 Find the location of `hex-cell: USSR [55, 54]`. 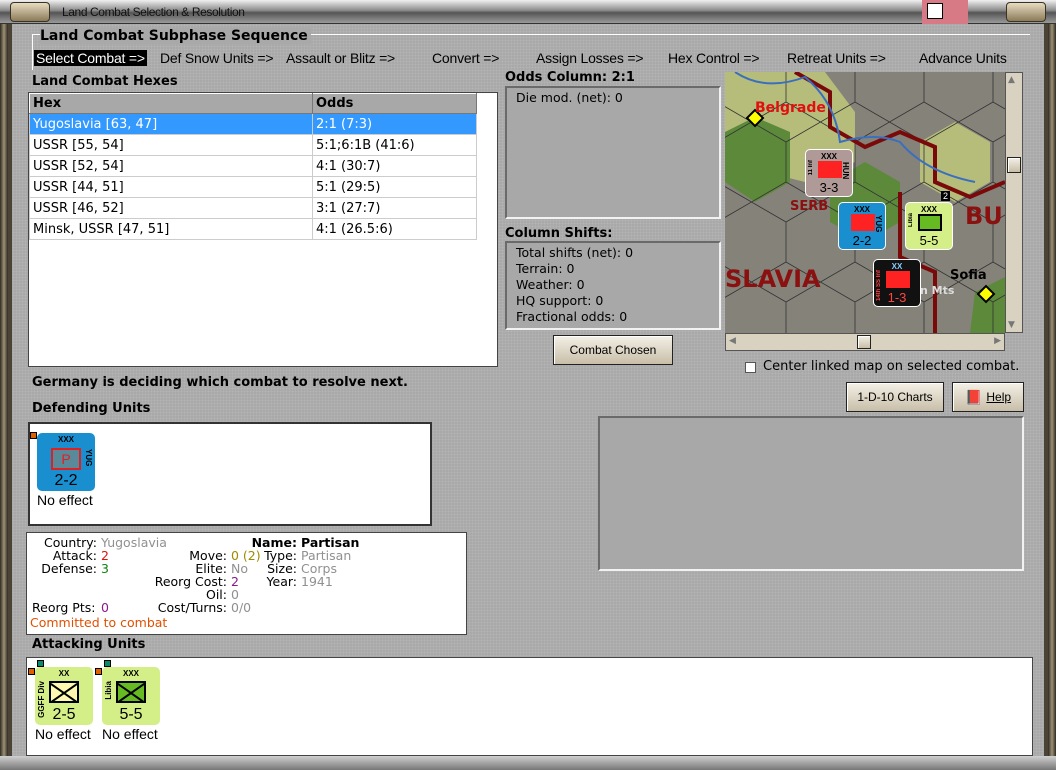

hex-cell: USSR [55, 54] is located at coordinates (171, 145).